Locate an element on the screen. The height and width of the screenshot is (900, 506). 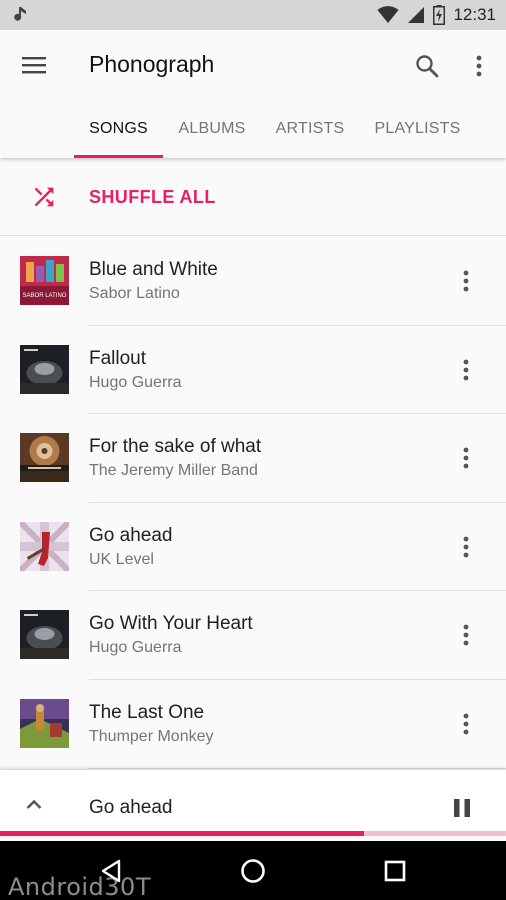
recents-button is located at coordinates (395, 871).